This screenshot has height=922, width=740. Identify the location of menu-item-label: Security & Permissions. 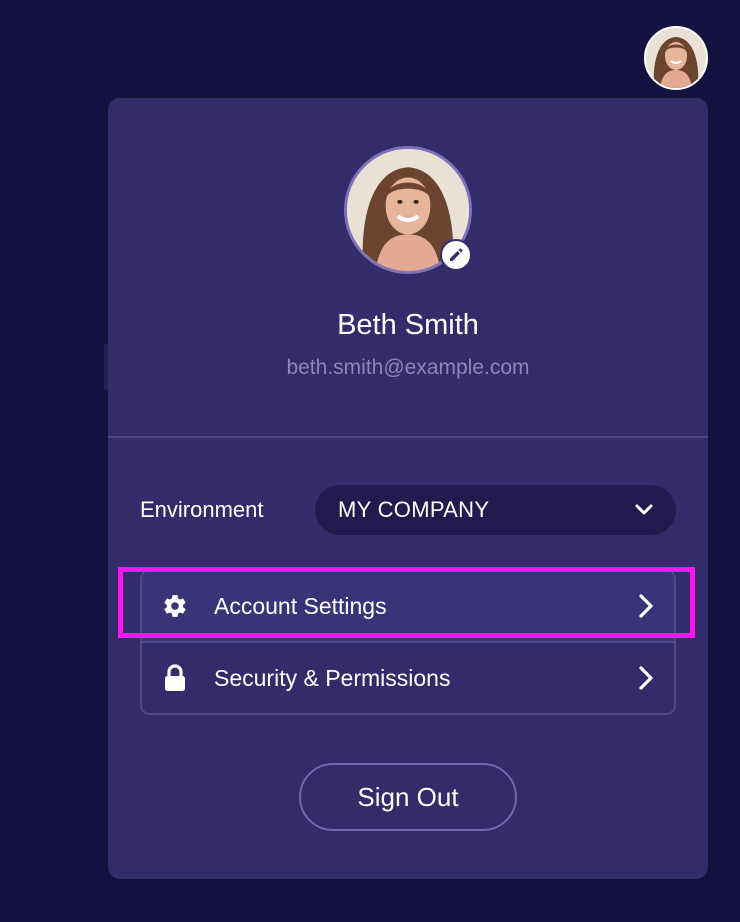
(332, 677).